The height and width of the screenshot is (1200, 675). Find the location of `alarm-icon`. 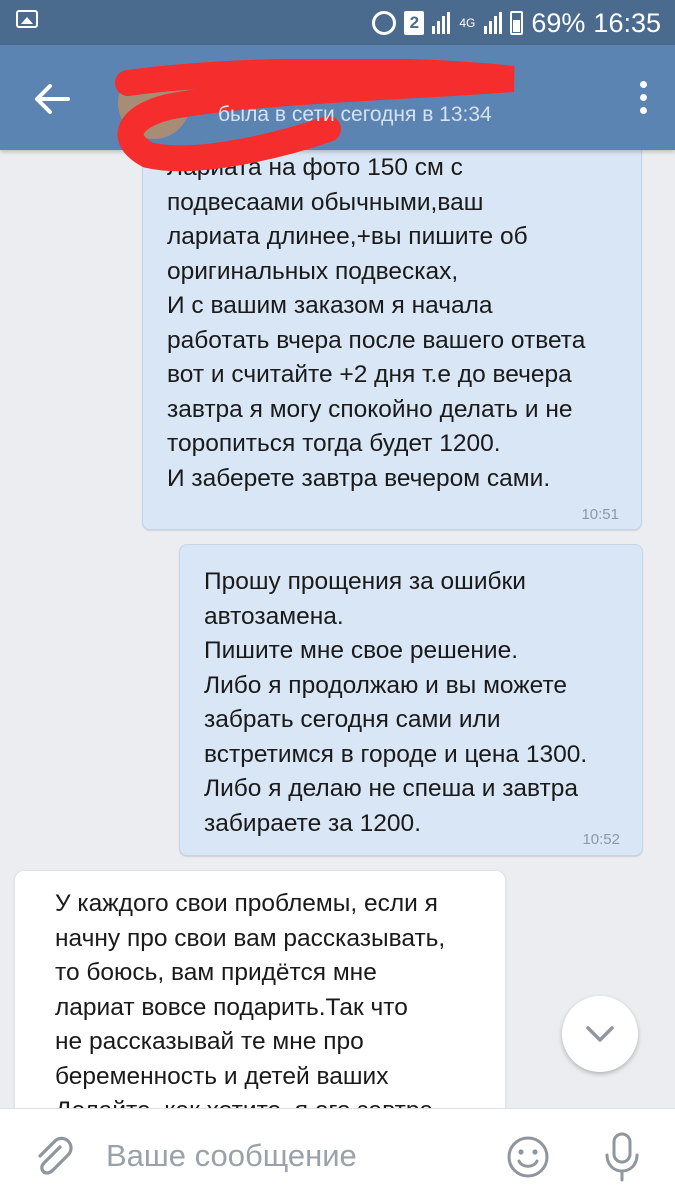

alarm-icon is located at coordinates (384, 23).